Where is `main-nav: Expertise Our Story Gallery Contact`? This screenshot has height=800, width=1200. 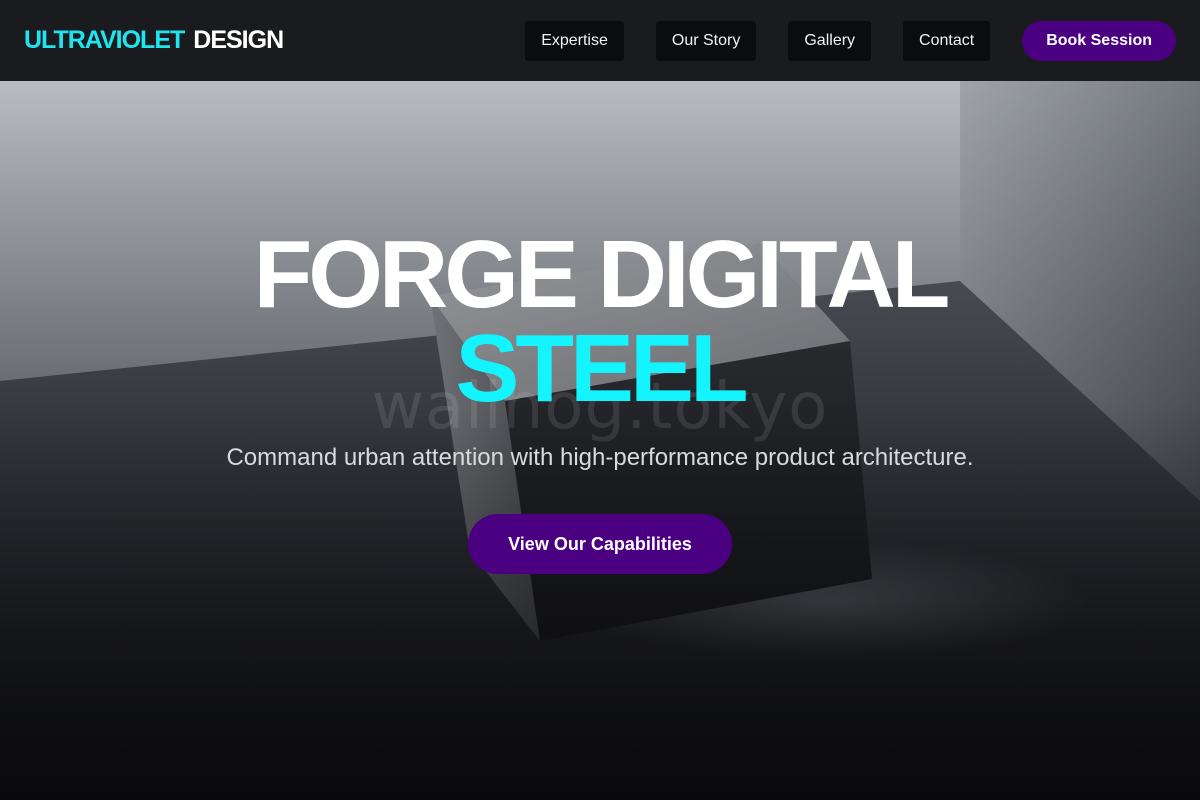
main-nav: Expertise Our Story Gallery Contact is located at coordinates (758, 40).